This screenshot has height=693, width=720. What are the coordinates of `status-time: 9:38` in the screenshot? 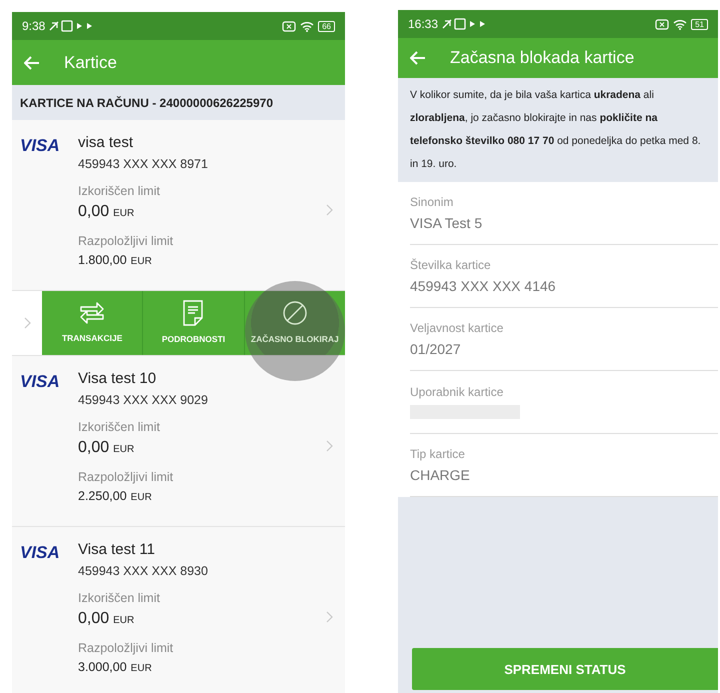 It's located at (34, 26).